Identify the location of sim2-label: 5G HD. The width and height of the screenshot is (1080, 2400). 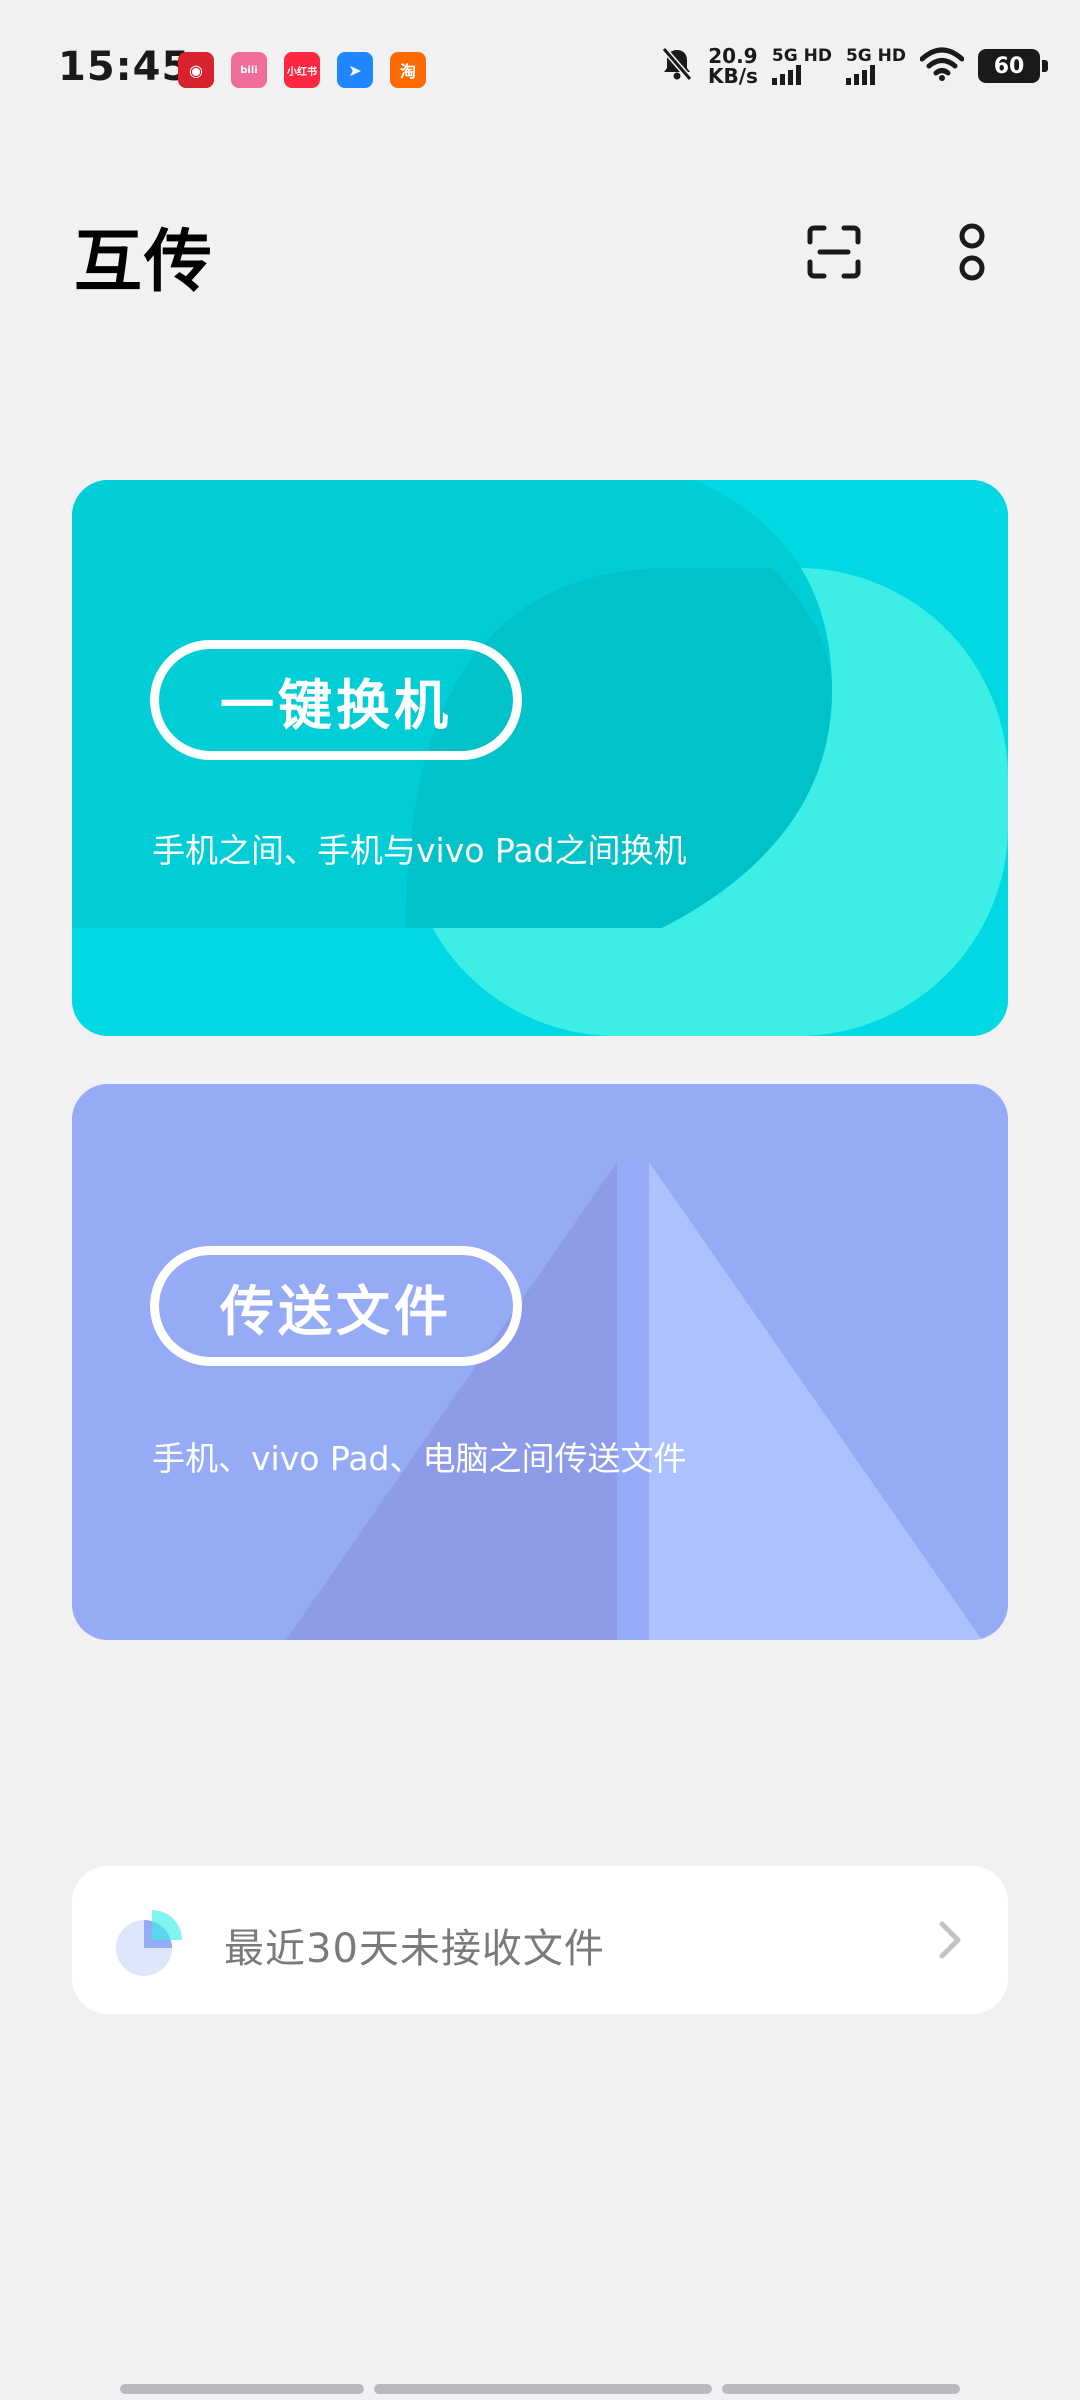
(875, 56).